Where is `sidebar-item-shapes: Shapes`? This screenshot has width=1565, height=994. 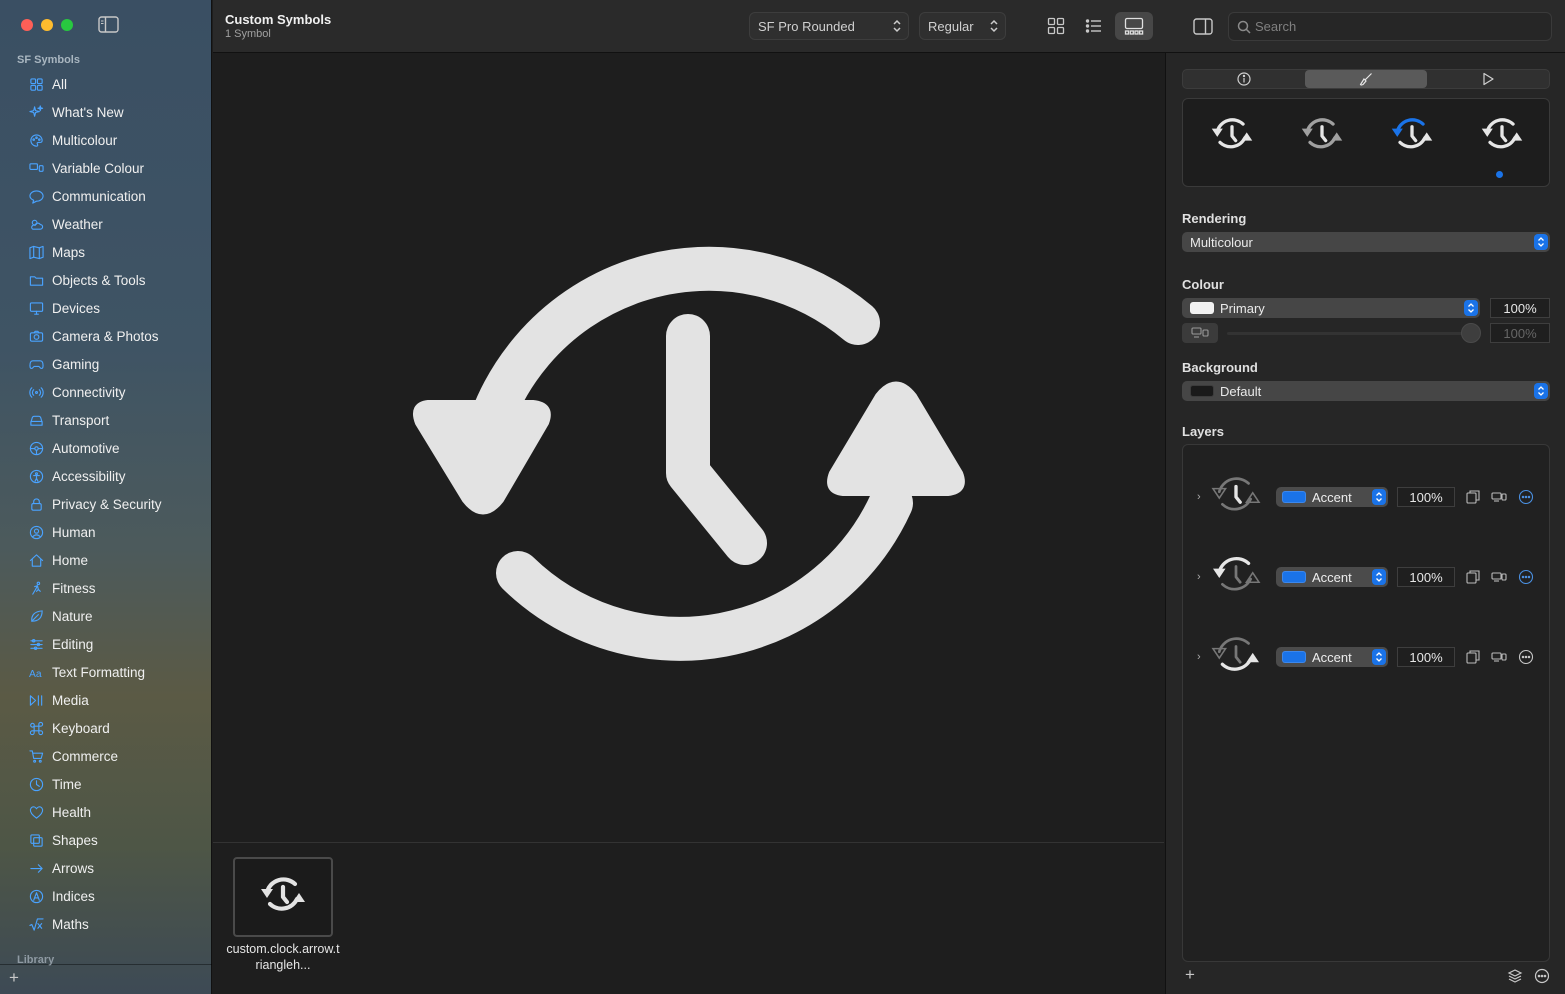 sidebar-item-shapes: Shapes is located at coordinates (106, 840).